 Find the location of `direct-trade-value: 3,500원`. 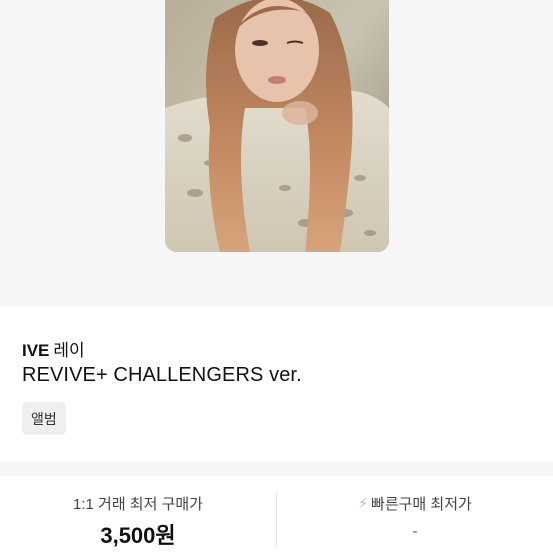

direct-trade-value: 3,500원 is located at coordinates (138, 535).